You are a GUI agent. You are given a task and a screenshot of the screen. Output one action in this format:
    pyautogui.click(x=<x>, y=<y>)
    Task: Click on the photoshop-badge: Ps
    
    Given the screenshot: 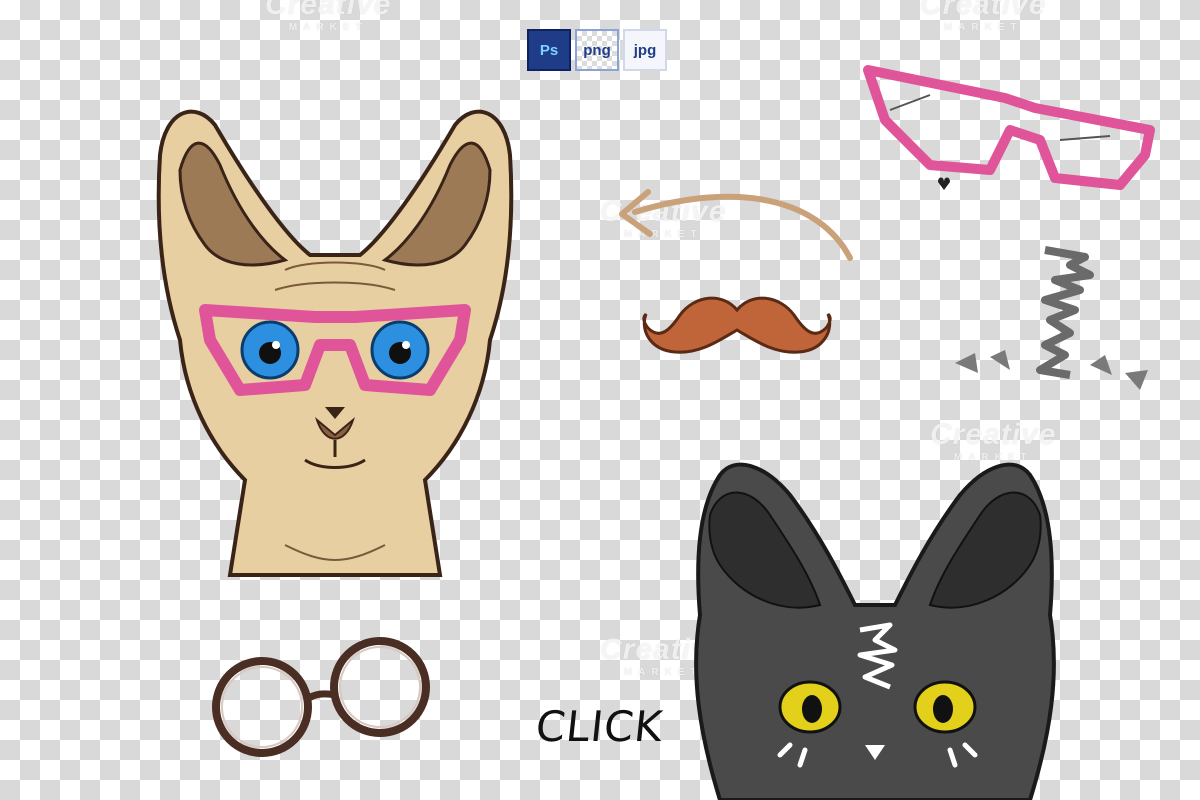 What is the action you would take?
    pyautogui.click(x=549, y=50)
    